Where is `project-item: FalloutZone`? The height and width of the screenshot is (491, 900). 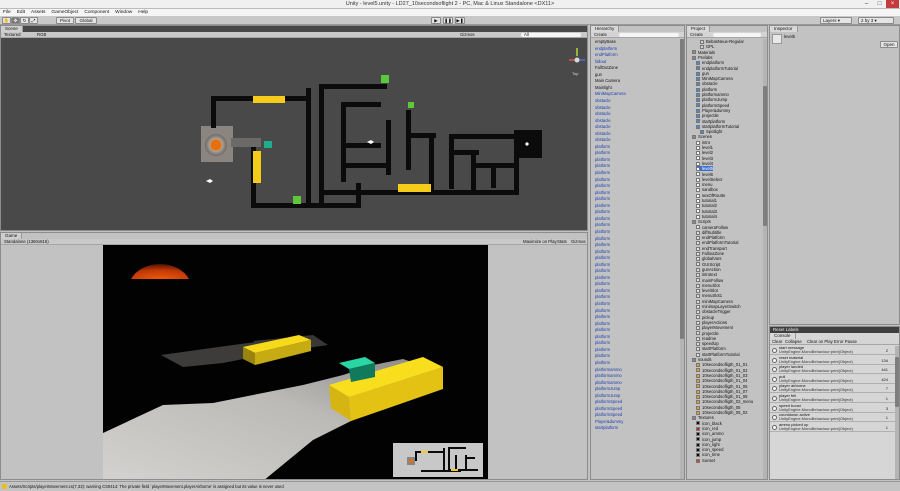
project-item: FalloutZone is located at coordinates (710, 253).